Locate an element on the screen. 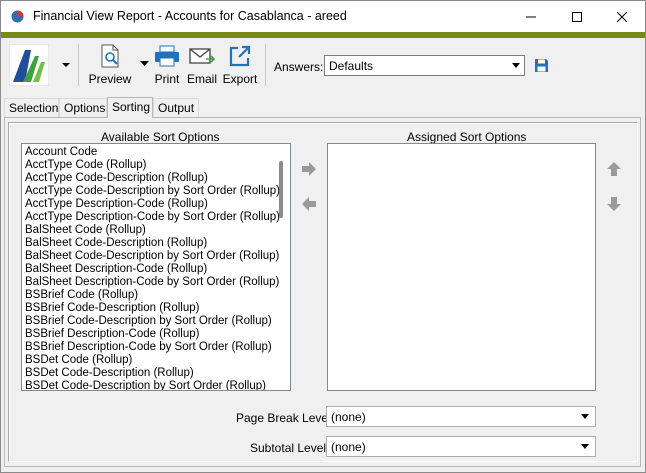 This screenshot has height=473, width=646. answers-select: Defaults is located at coordinates (424, 65).